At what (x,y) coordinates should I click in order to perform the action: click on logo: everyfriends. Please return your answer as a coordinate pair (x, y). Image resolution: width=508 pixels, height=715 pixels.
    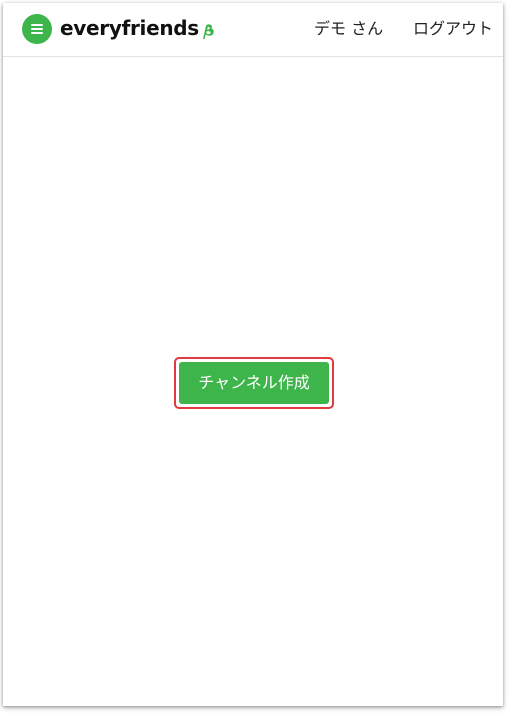
    Looking at the image, I should click on (138, 28).